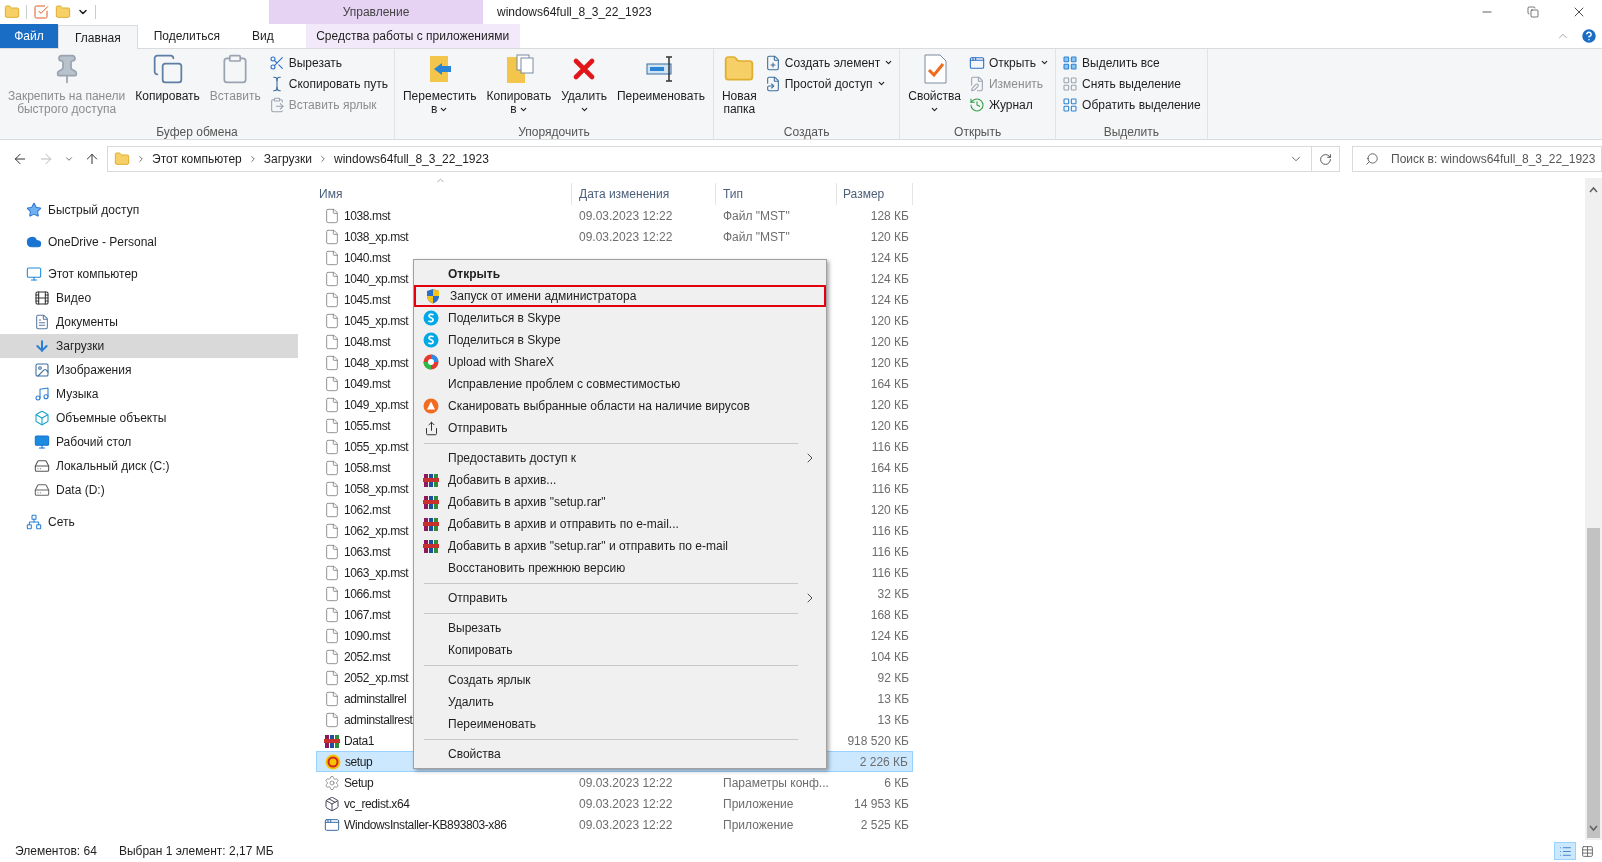 The height and width of the screenshot is (862, 1602). I want to click on file-name: setup, so click(359, 762).